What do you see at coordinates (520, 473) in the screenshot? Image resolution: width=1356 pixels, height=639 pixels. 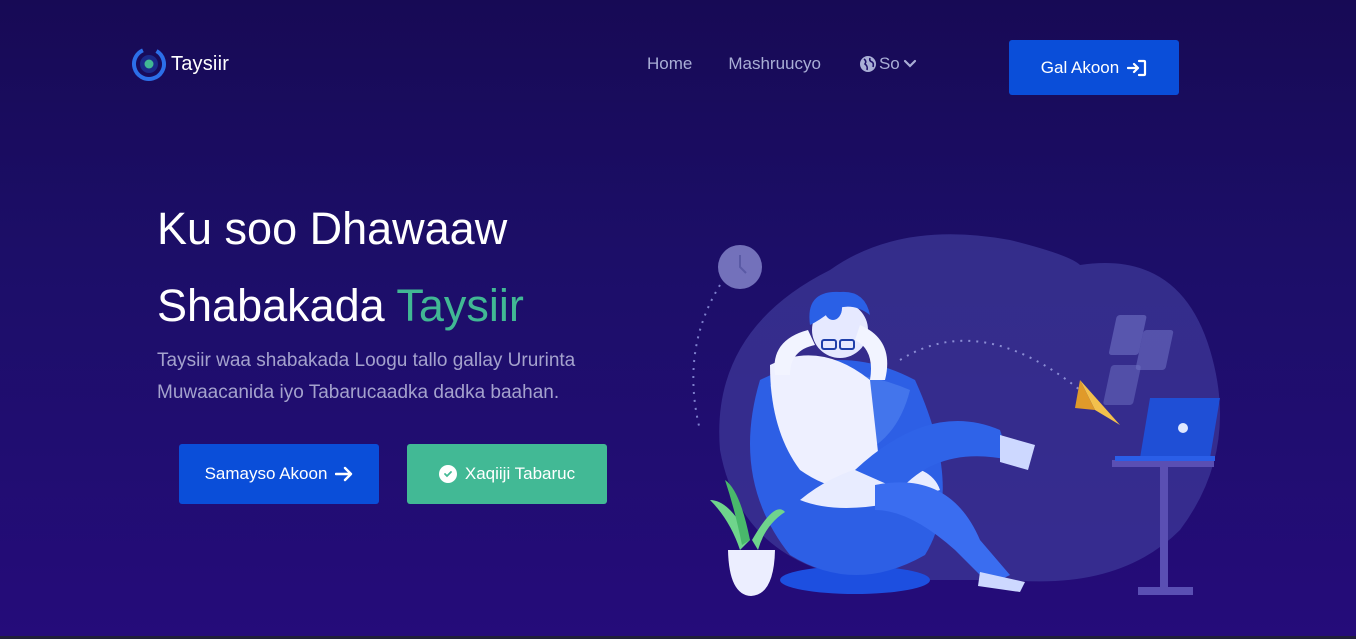 I see `verify-button-label: Xaqiiji Tabaruc` at bounding box center [520, 473].